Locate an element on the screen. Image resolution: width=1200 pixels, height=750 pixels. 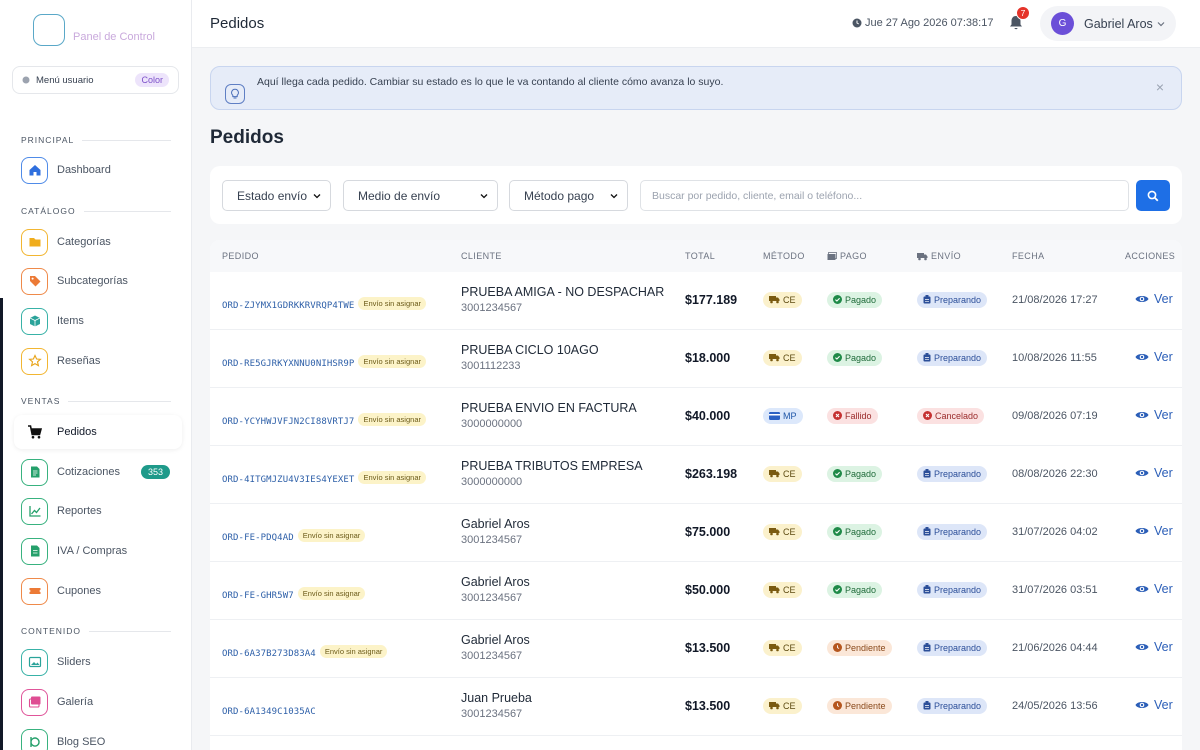
metodo-pago-select: Método pago is located at coordinates (568, 195).